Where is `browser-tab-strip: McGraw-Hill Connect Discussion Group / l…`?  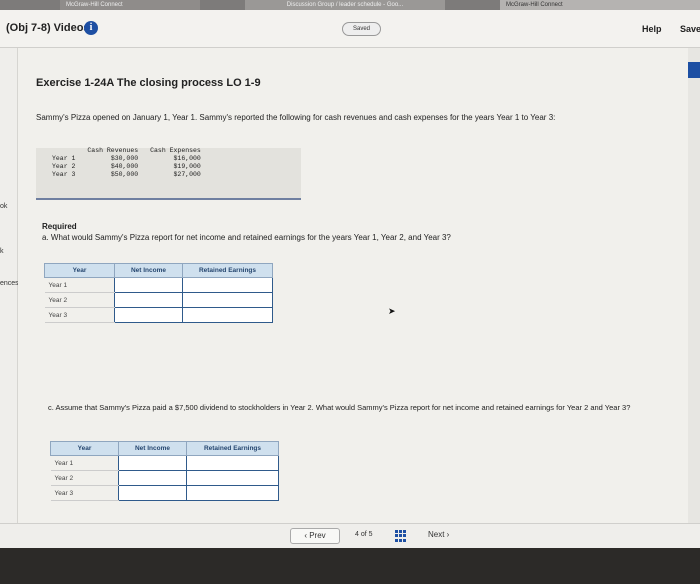
browser-tab-strip: McGraw-Hill Connect Discussion Group / l… is located at coordinates (350, 5).